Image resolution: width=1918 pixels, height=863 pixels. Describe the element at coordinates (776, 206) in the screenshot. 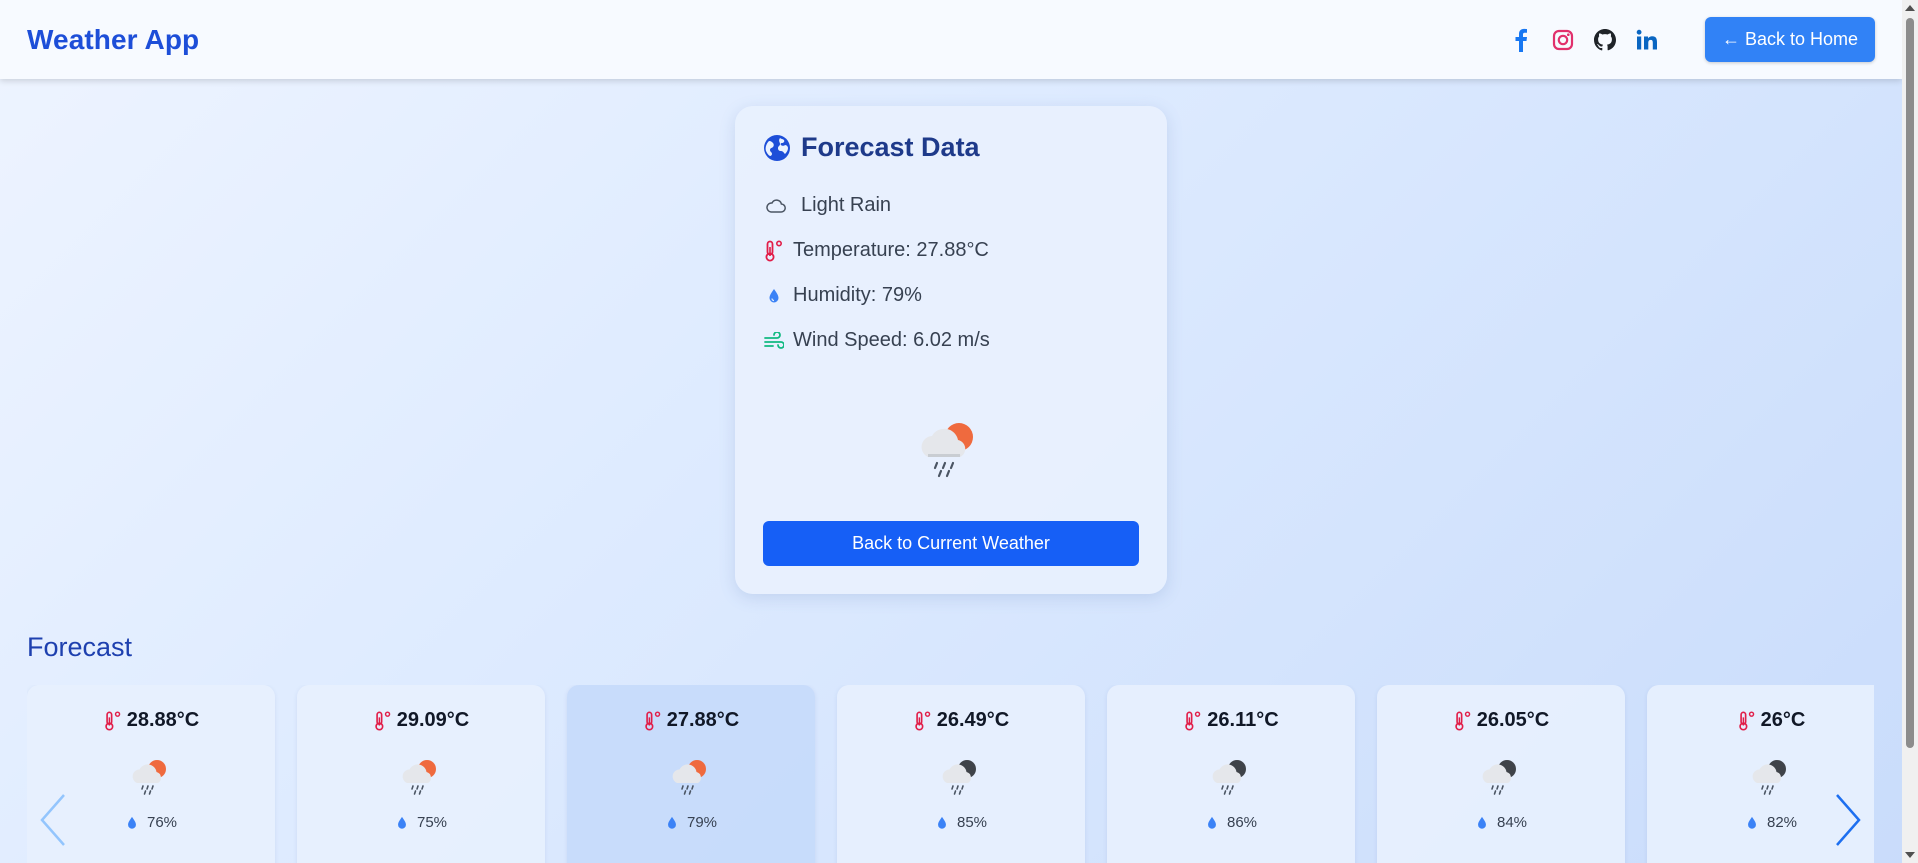

I see `cloud-icon` at that location.